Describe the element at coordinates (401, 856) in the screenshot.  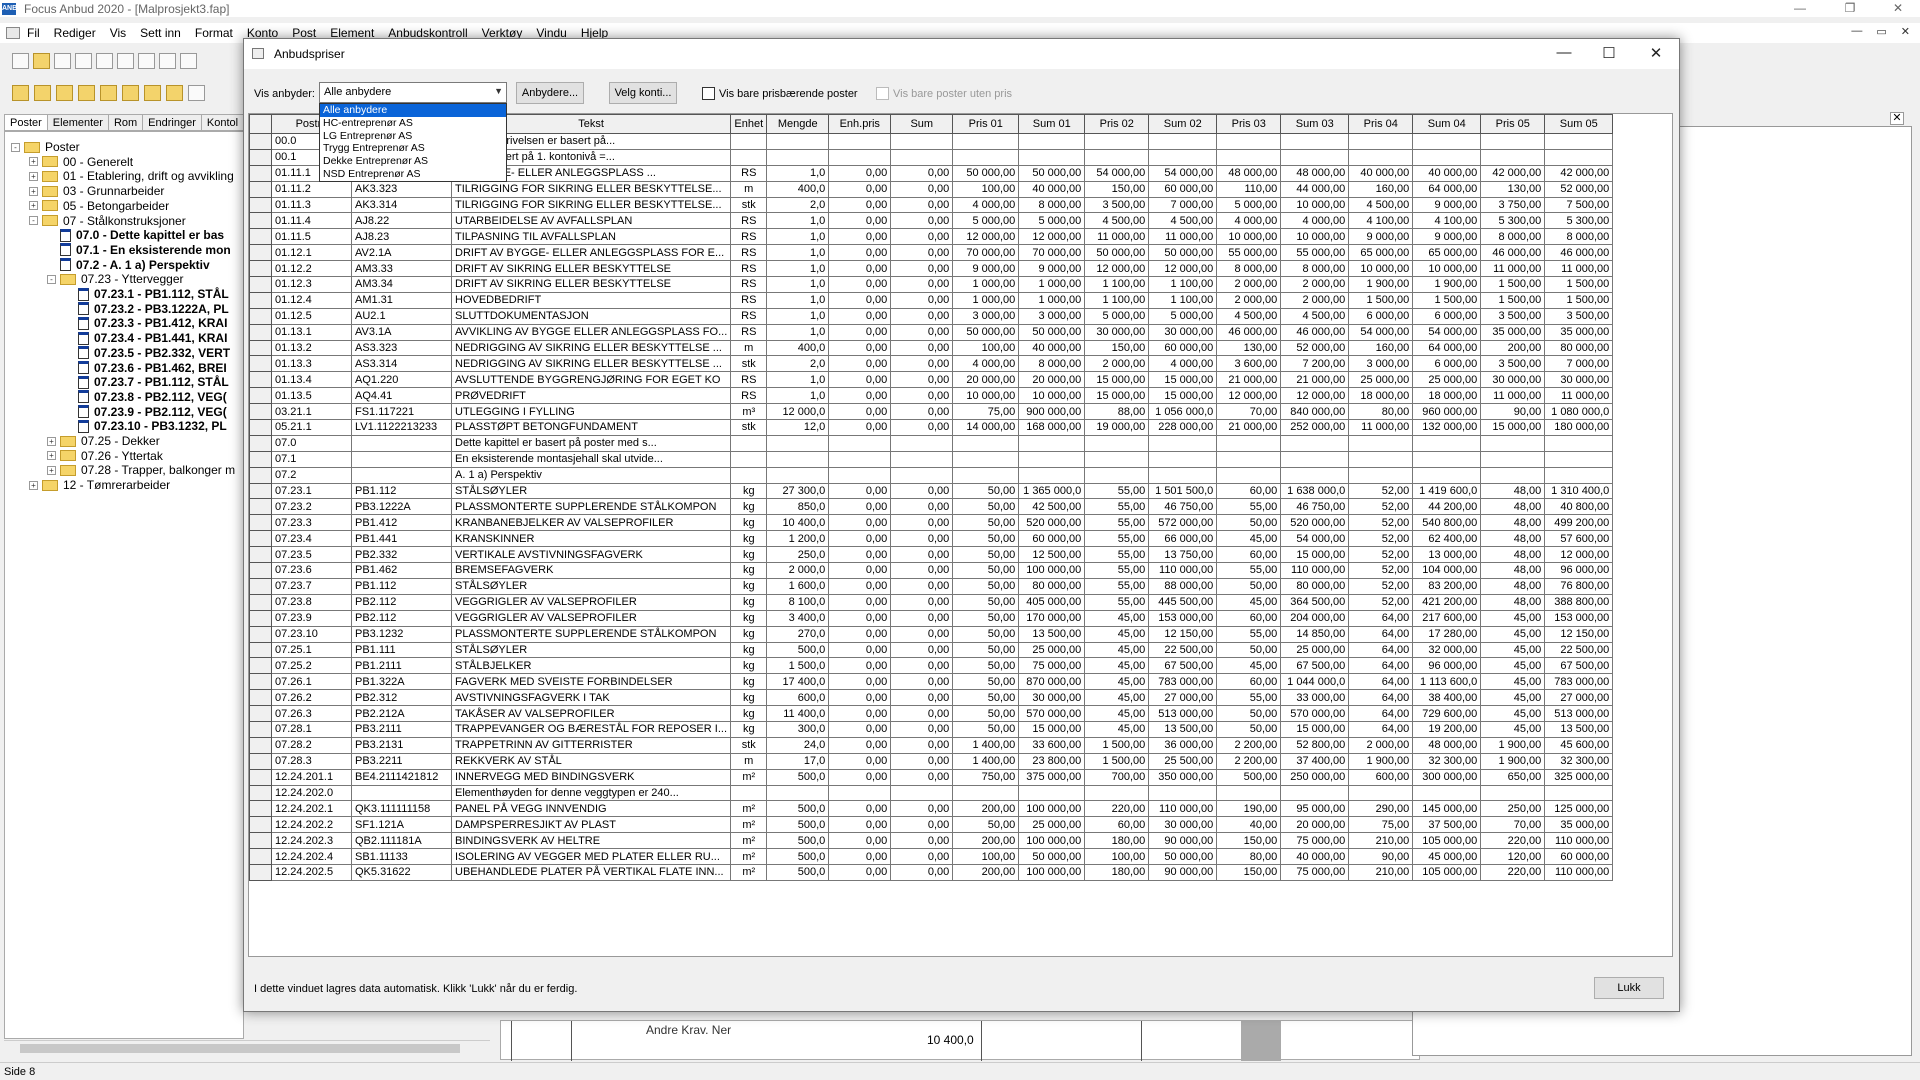
I see `table-cell: SB1.11133` at that location.